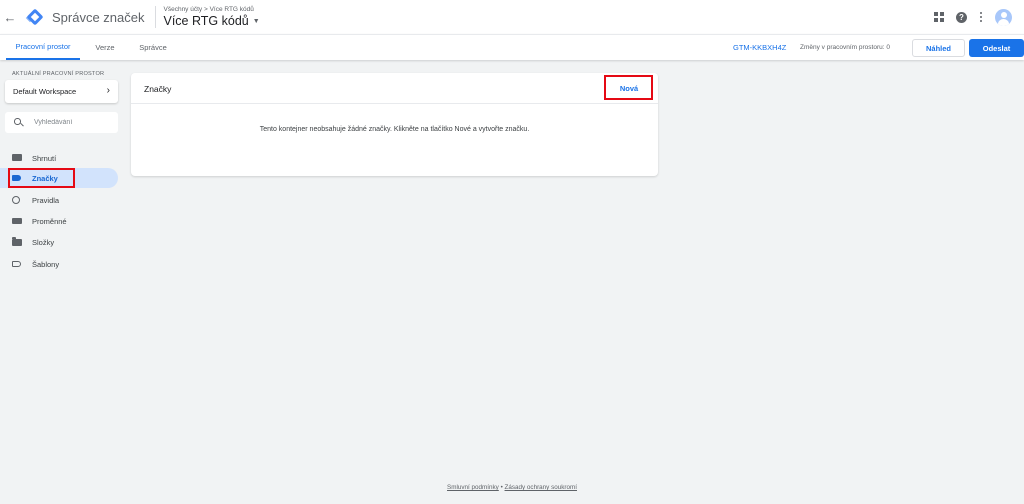 This screenshot has height=504, width=1024. Describe the element at coordinates (153, 47) in the screenshot. I see `tab-admin: Správce` at that location.